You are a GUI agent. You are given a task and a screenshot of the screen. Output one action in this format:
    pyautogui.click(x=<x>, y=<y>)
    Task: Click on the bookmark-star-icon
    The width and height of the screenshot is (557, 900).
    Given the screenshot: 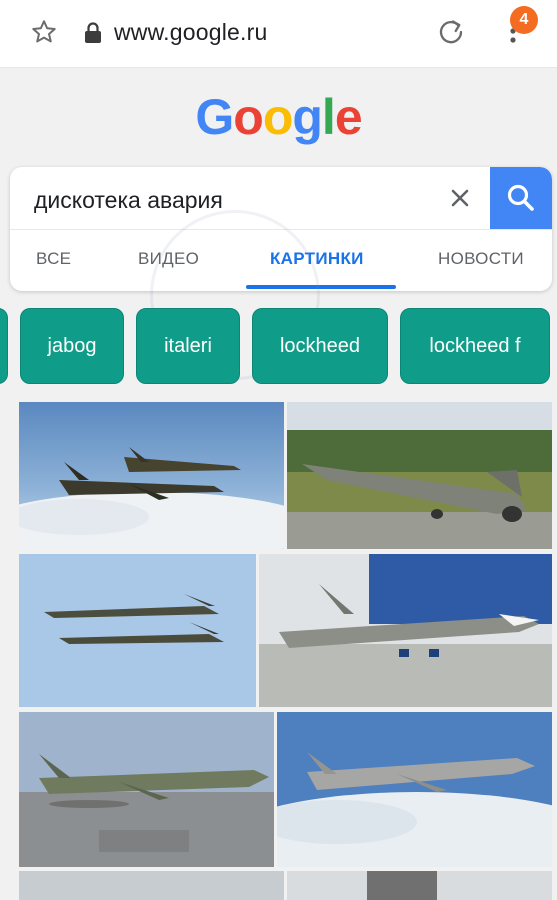 What is the action you would take?
    pyautogui.click(x=44, y=32)
    